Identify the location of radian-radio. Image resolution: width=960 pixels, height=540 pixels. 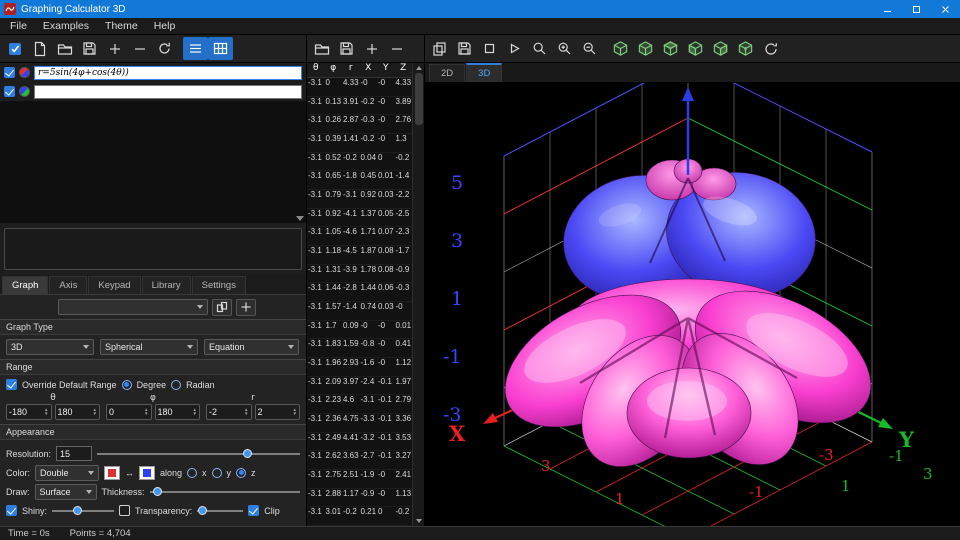
(176, 384).